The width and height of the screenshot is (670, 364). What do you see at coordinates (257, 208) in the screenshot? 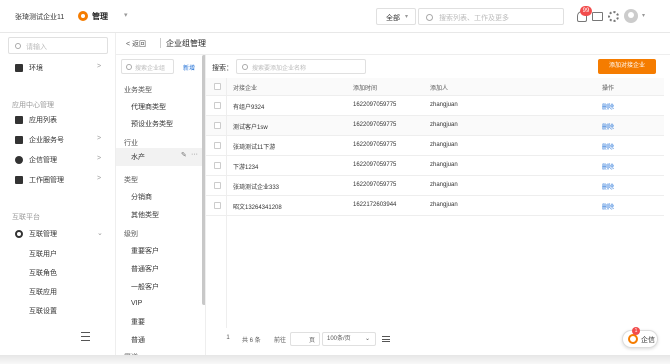
I see `cell-company: 昭文13264341208` at bounding box center [257, 208].